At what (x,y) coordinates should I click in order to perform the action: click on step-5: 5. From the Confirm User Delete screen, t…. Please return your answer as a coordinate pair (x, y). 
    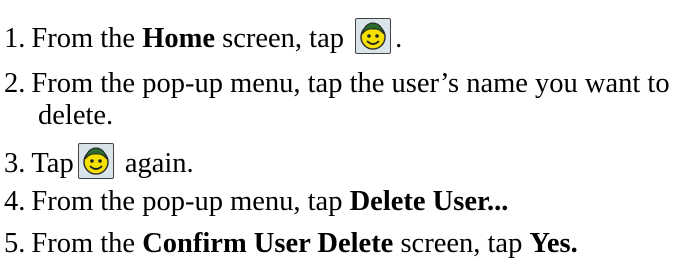
    Looking at the image, I should click on (291, 244).